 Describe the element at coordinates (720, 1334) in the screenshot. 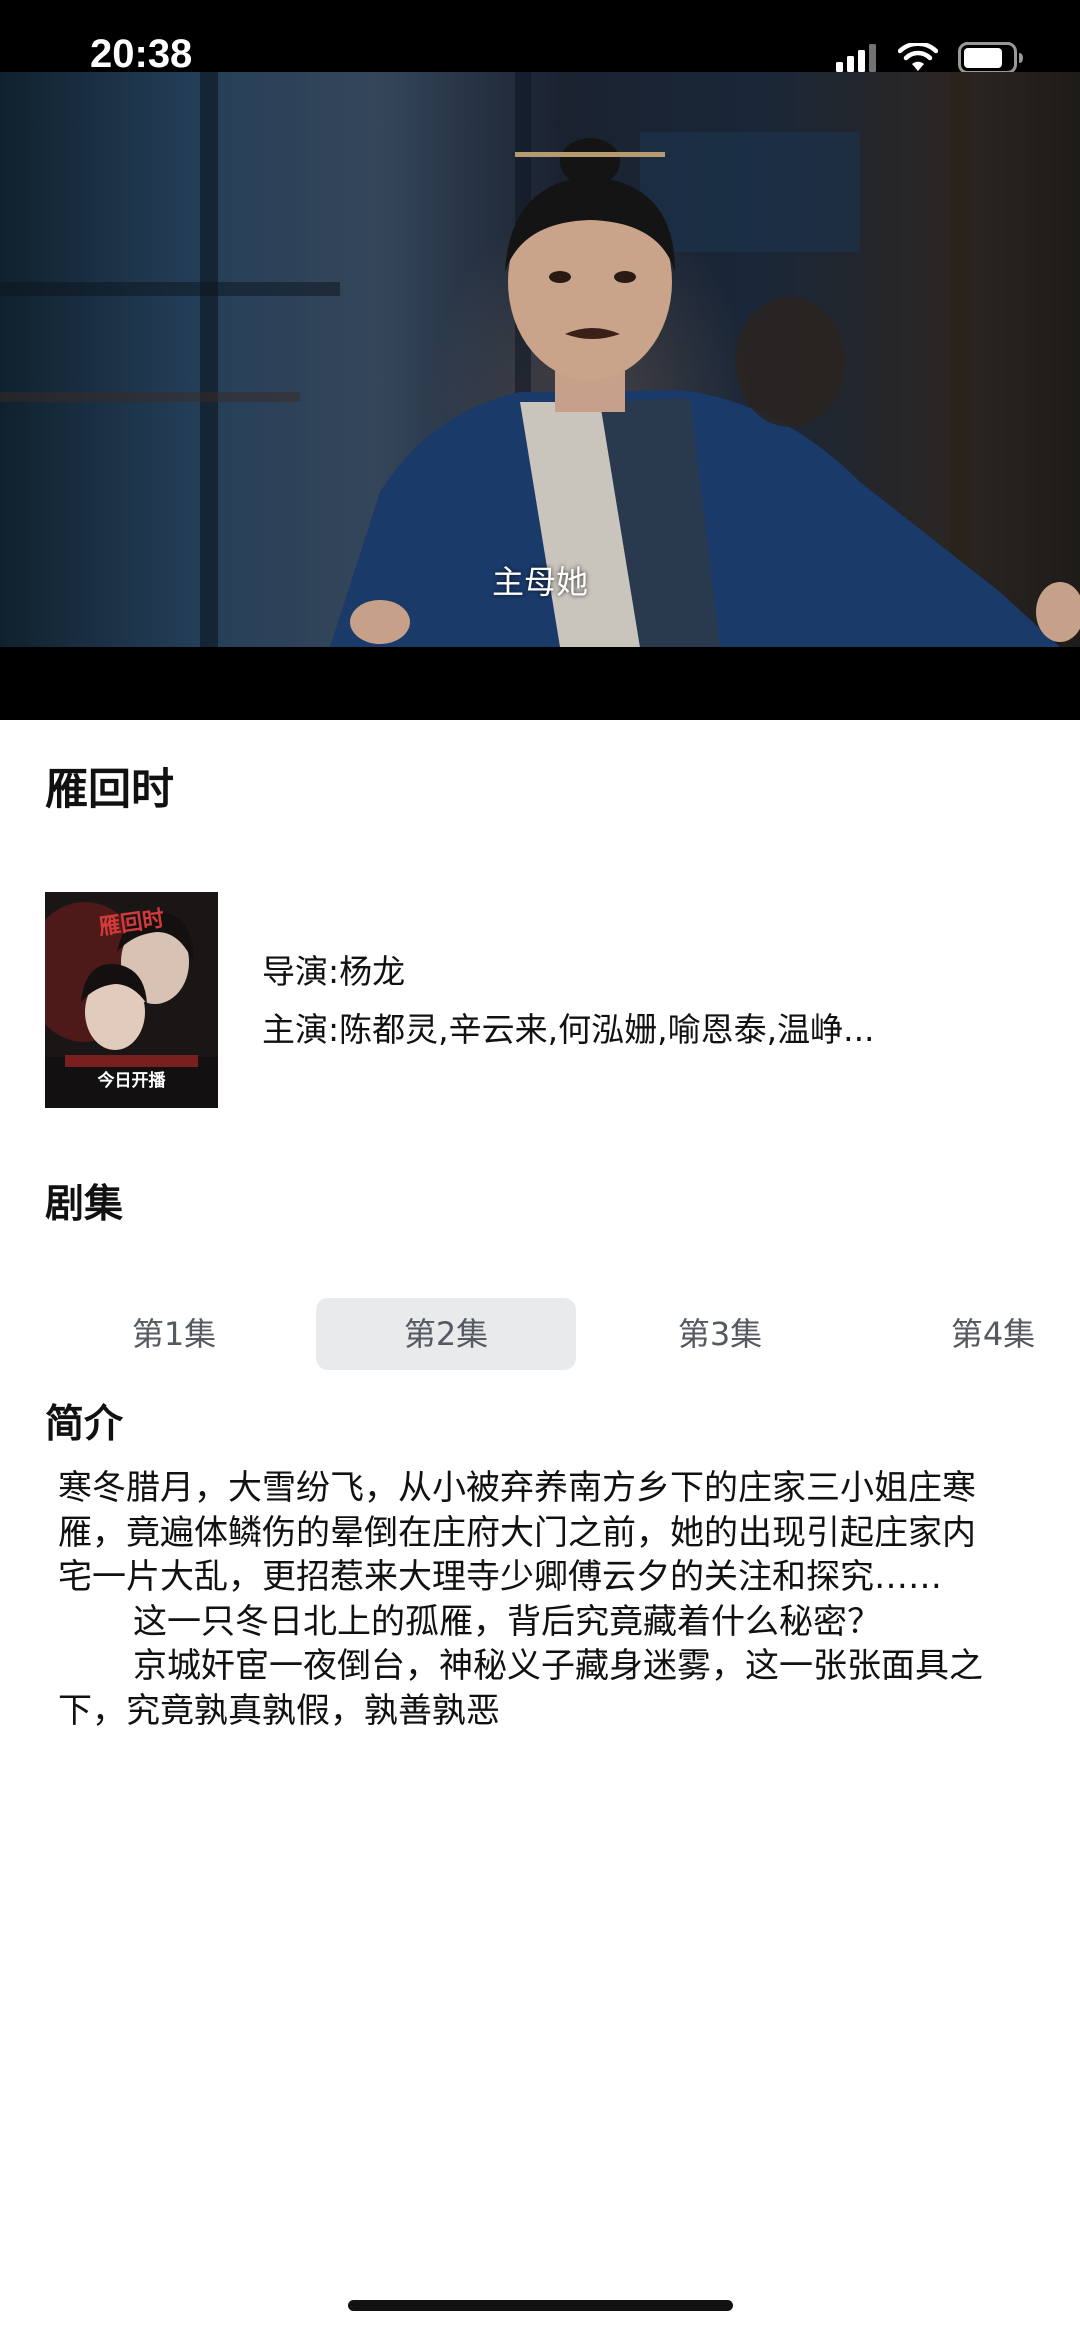

I see `episode-tab-3: 第3集` at that location.